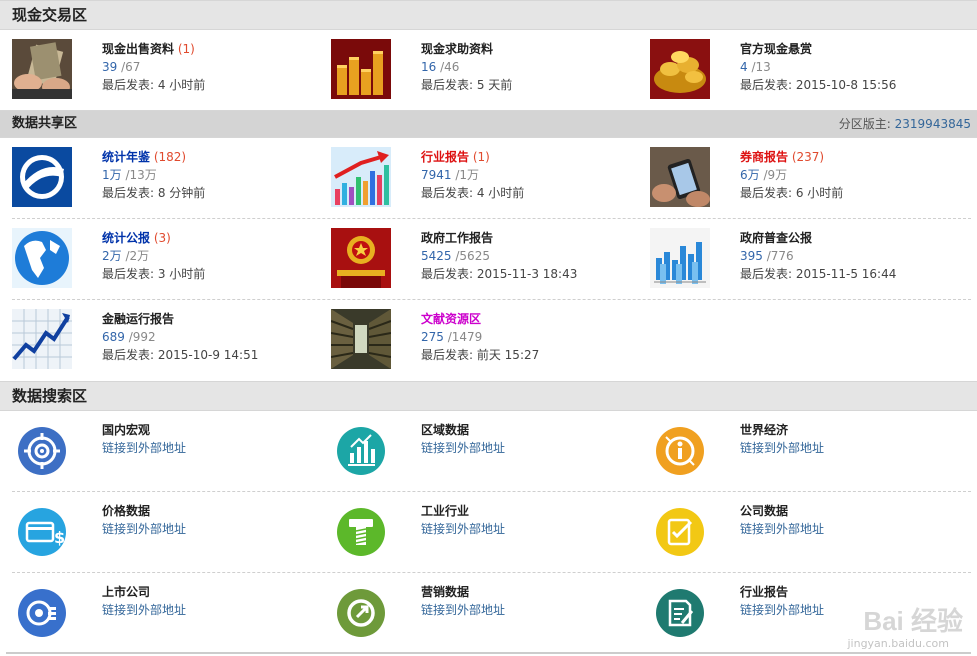  What do you see at coordinates (361, 613) in the screenshot?
I see `refresh-arrow-icon` at bounding box center [361, 613].